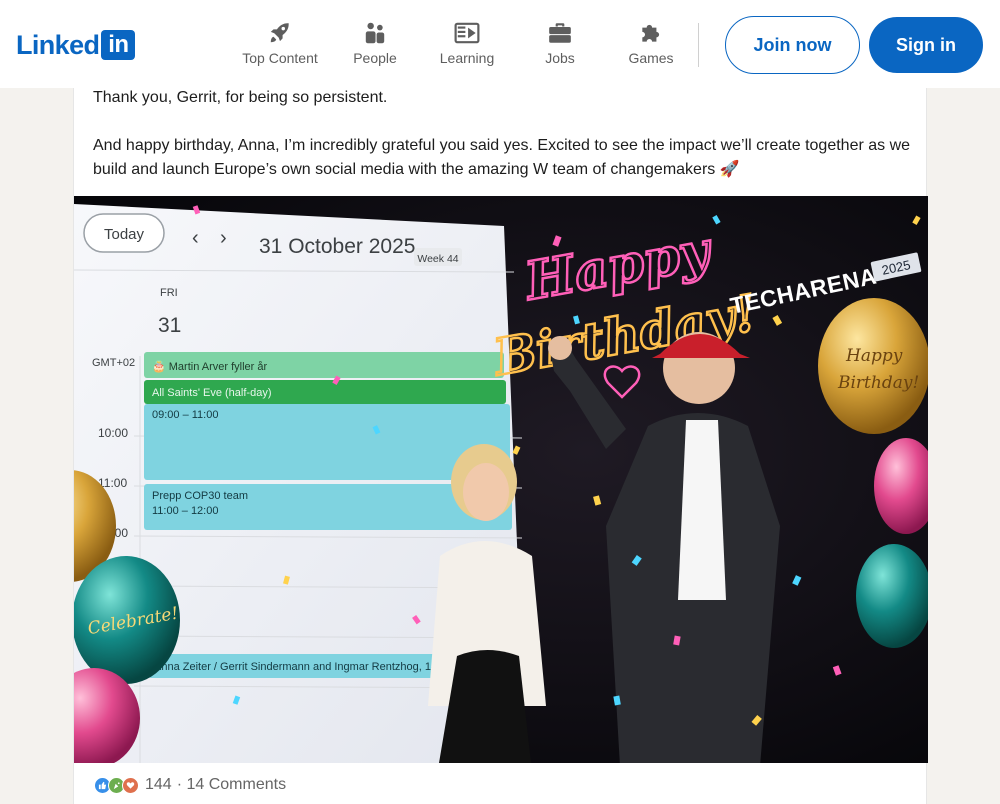 This screenshot has width=1000, height=804. What do you see at coordinates (231, 785) in the screenshot?
I see `comments-count: · 14 Comments` at bounding box center [231, 785].